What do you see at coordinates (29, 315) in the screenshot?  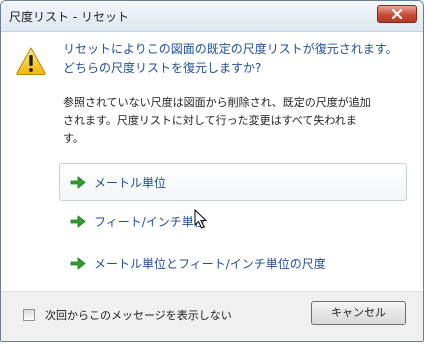 I see `dont-show-again-checkbox` at bounding box center [29, 315].